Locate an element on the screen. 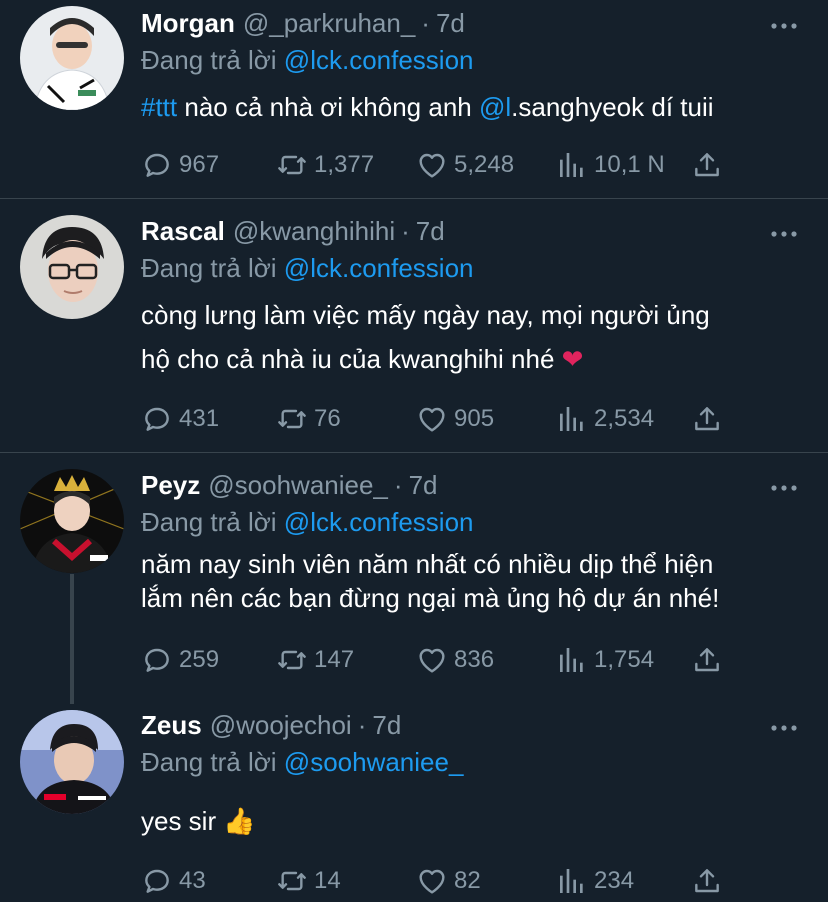 The height and width of the screenshot is (902, 828). like-count: 5,248 is located at coordinates (484, 164).